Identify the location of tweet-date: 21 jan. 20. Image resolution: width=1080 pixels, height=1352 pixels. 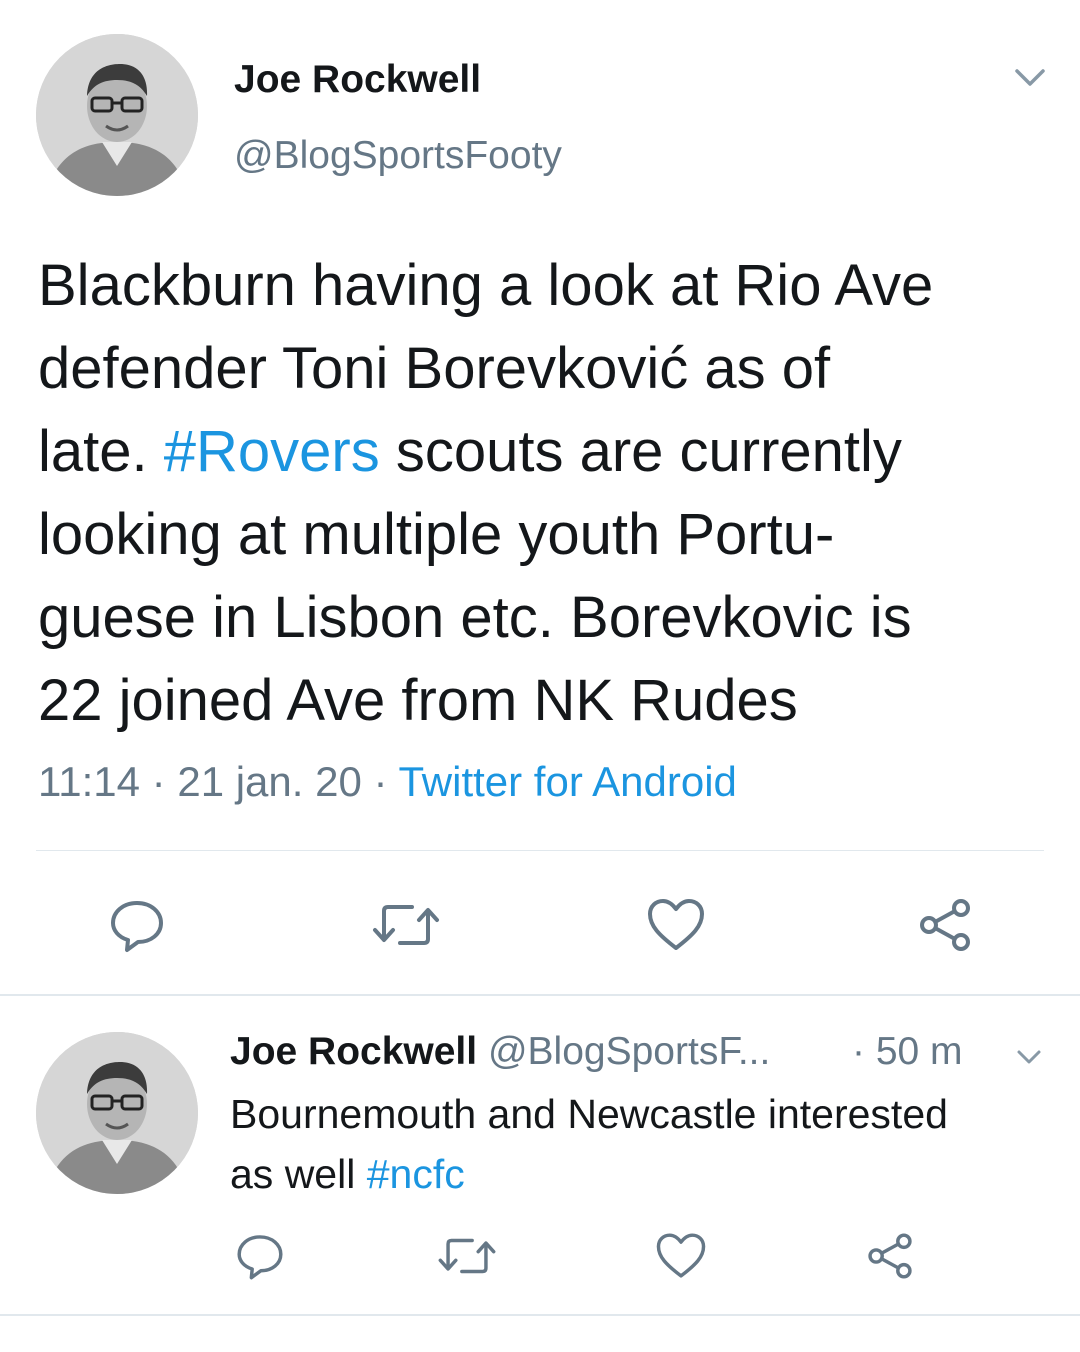
(269, 781).